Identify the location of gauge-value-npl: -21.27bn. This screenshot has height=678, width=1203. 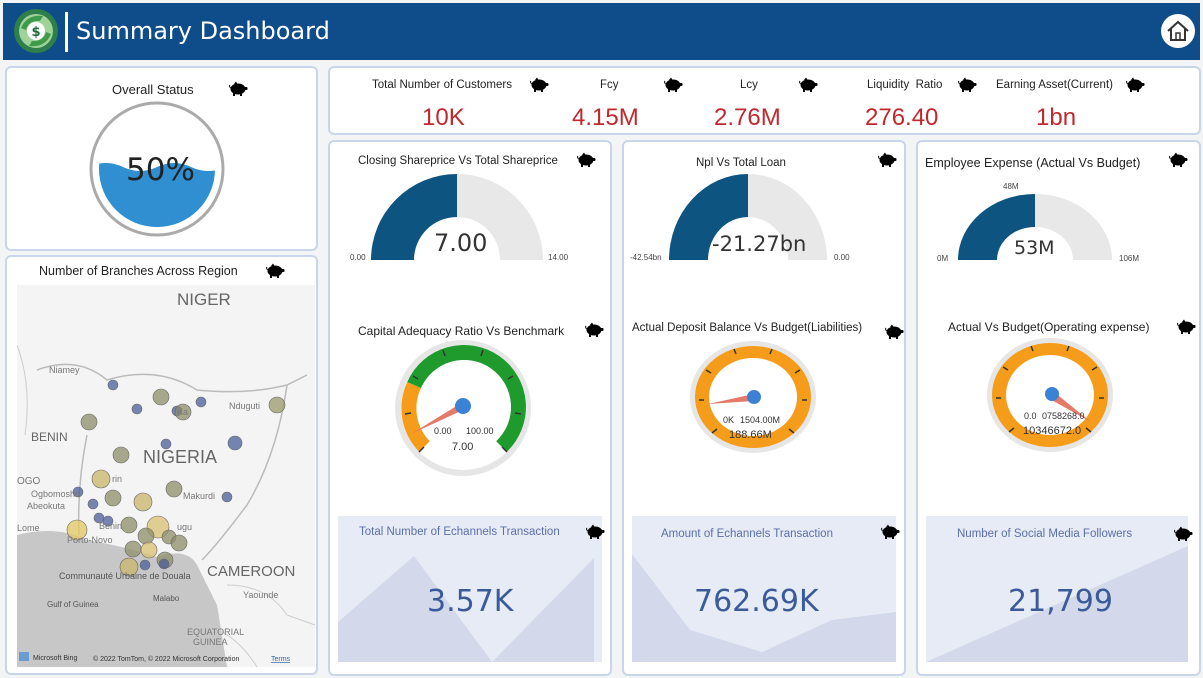
(759, 244).